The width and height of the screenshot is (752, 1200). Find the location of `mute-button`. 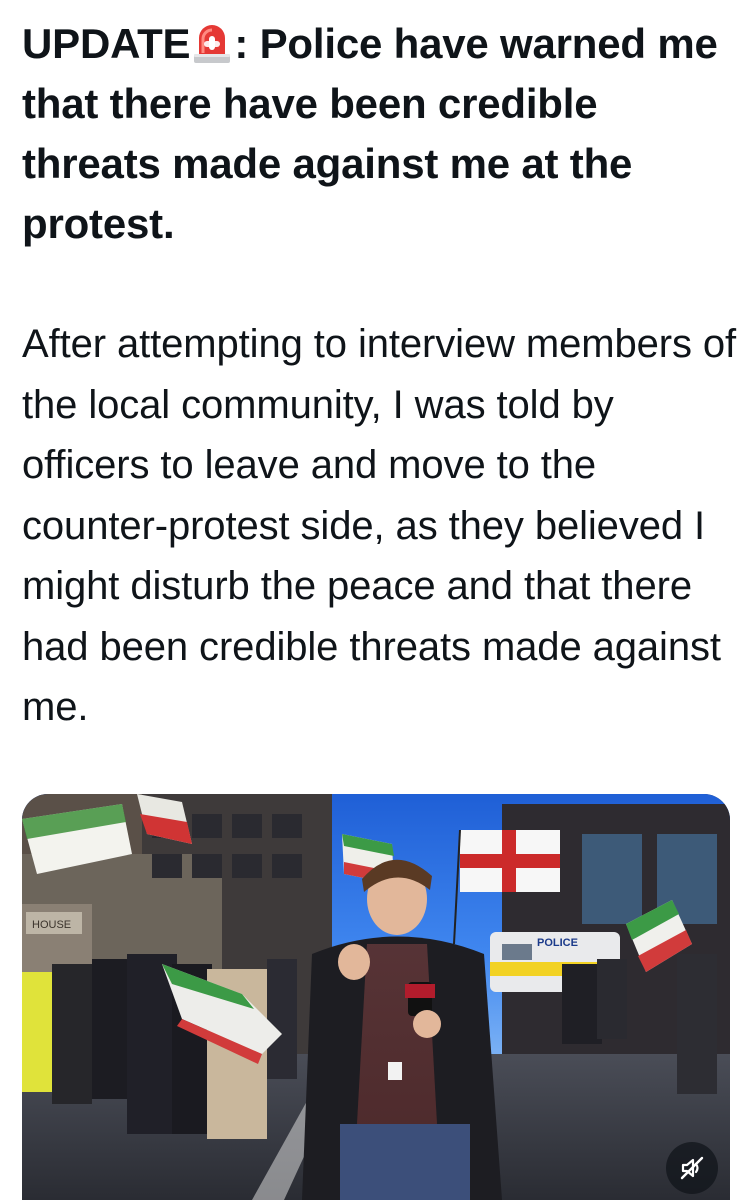

mute-button is located at coordinates (692, 1168).